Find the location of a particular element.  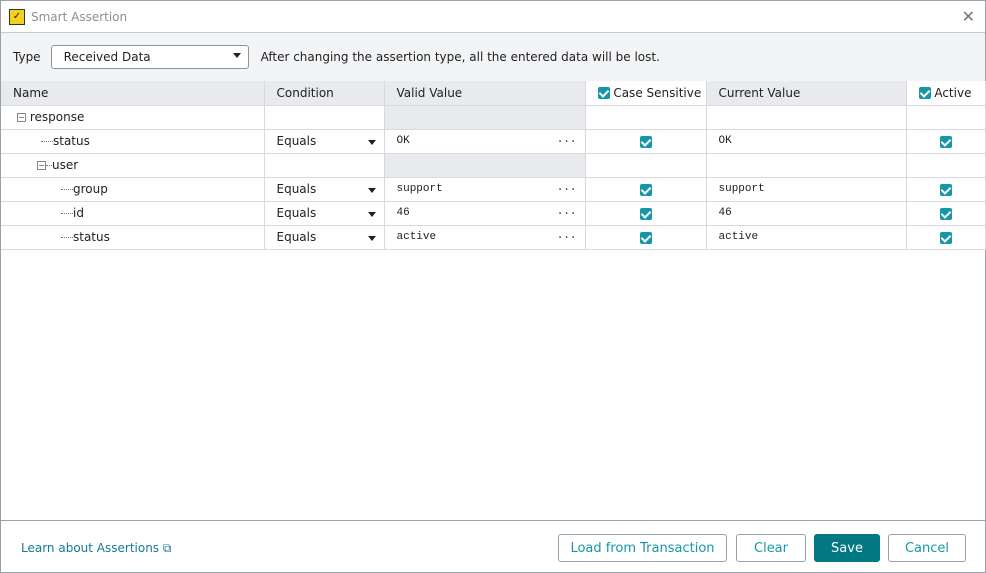

current-value-cell: 46 is located at coordinates (806, 213).